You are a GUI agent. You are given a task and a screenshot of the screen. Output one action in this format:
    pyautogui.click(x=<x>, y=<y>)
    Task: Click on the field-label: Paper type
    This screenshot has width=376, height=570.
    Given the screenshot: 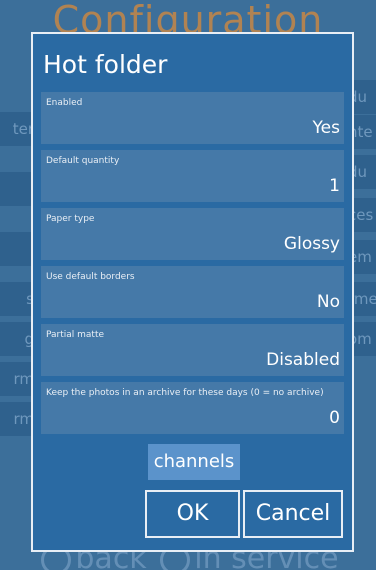 What is the action you would take?
    pyautogui.click(x=70, y=219)
    